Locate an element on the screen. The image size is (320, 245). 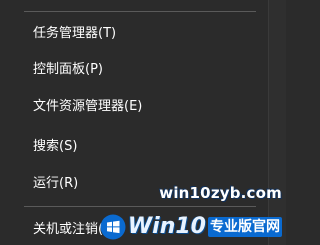
menu-item-control-panel: 控制面板(P) is located at coordinates (134, 70).